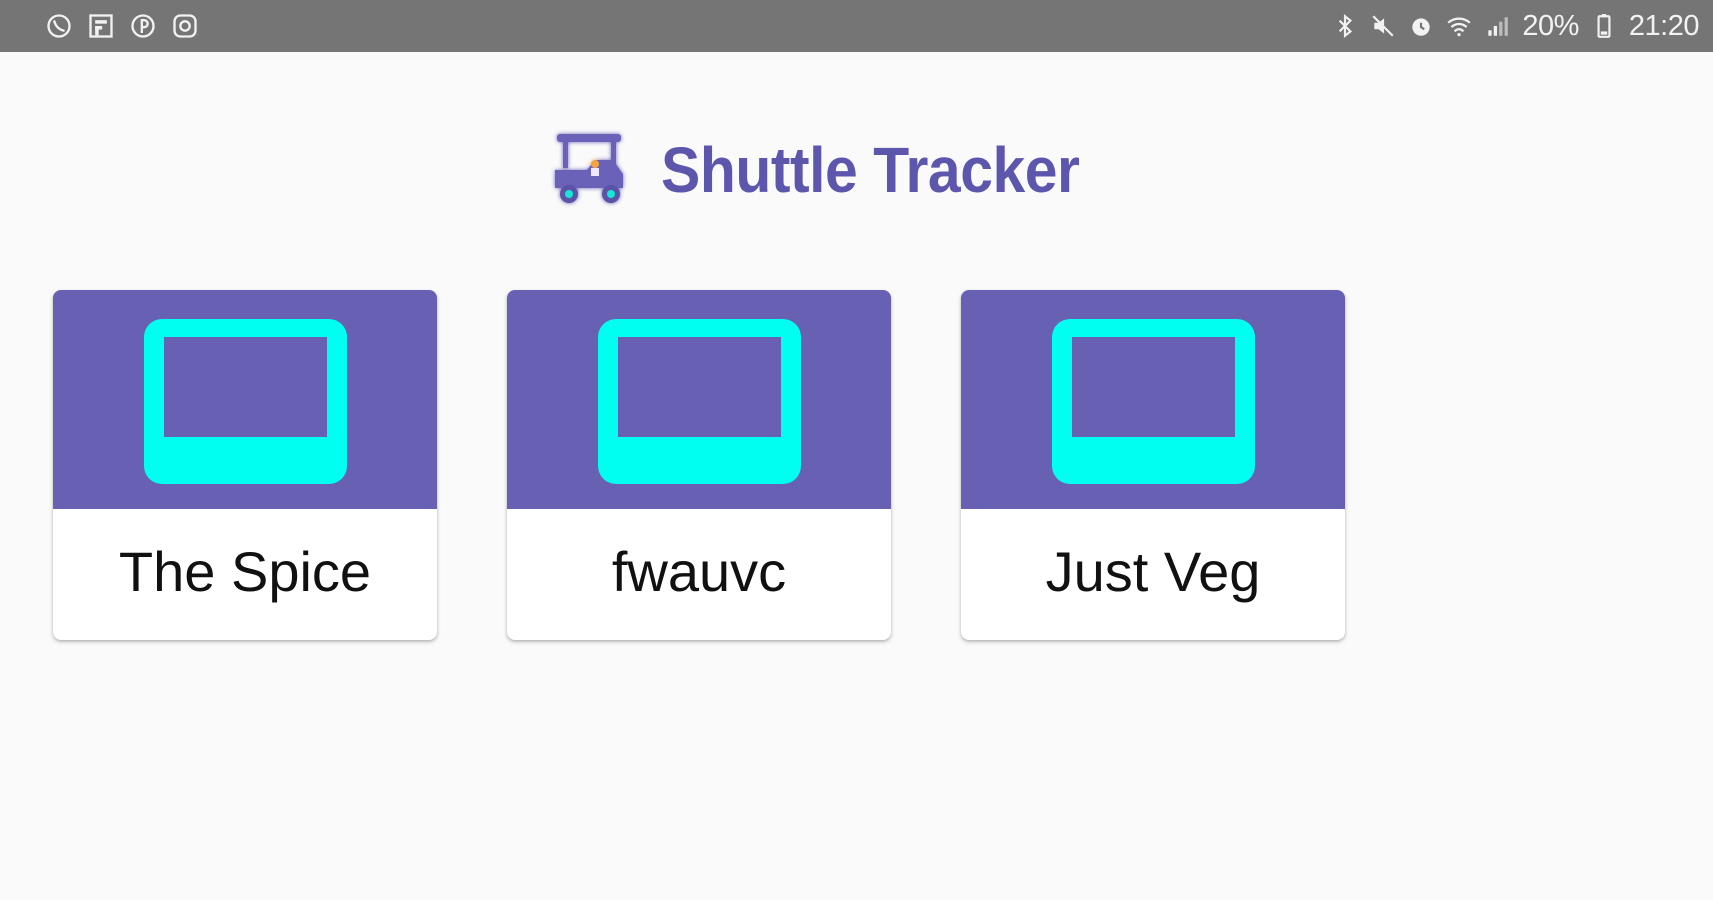  I want to click on restaurant-card: fwauvc, so click(699, 465).